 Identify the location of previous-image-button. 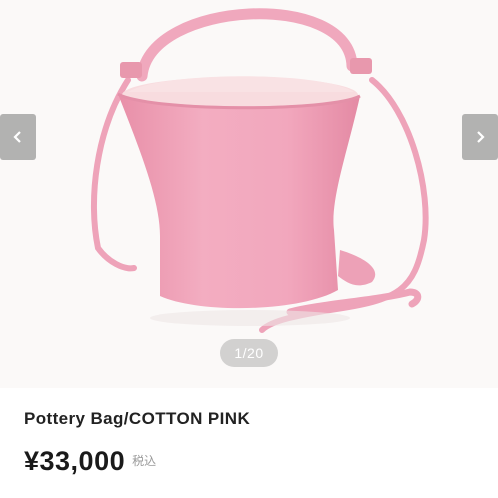
(18, 137).